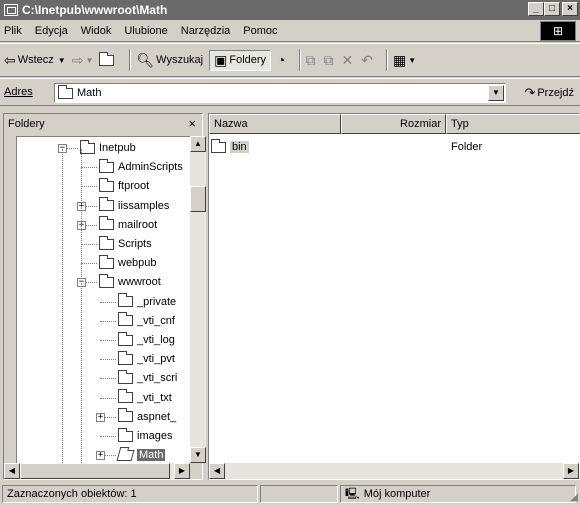 This screenshot has height=505, width=580. I want to click on menu-tools: Narzędzia, so click(206, 31).